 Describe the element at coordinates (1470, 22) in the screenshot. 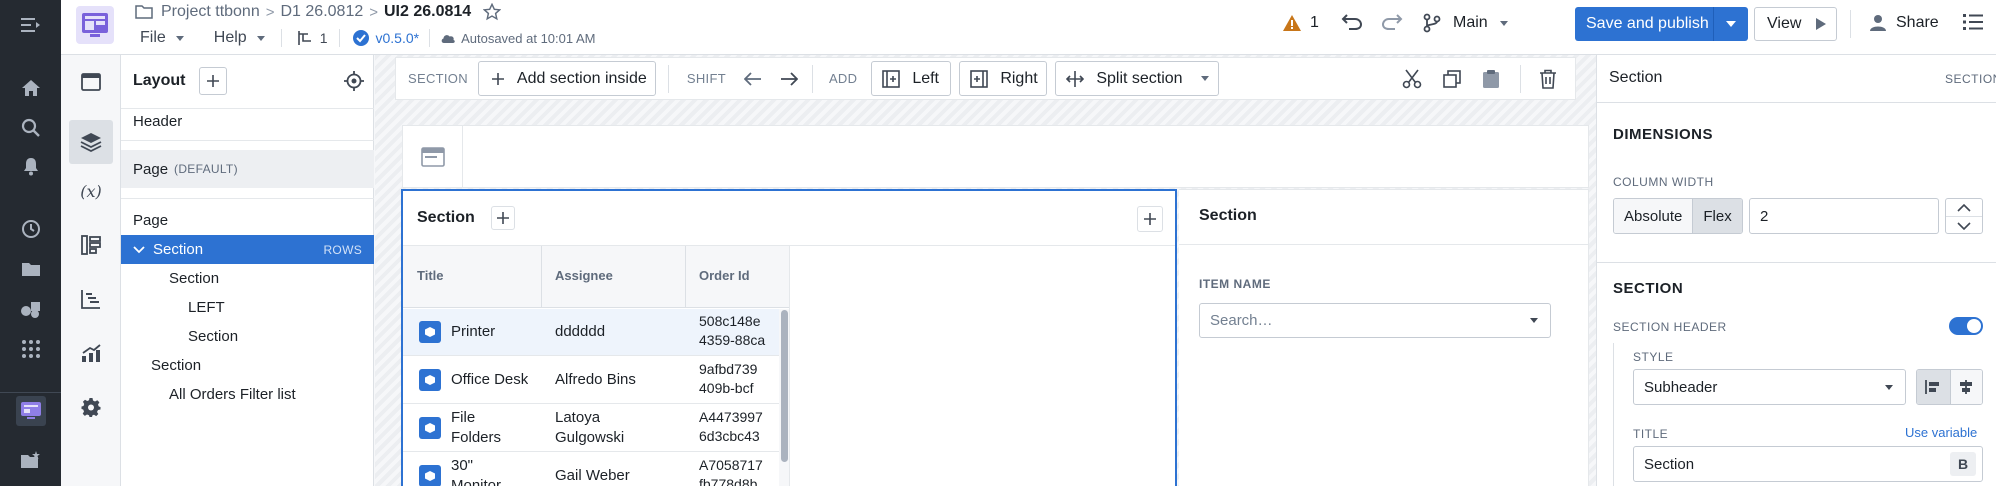

I see `branch-name: Main` at that location.